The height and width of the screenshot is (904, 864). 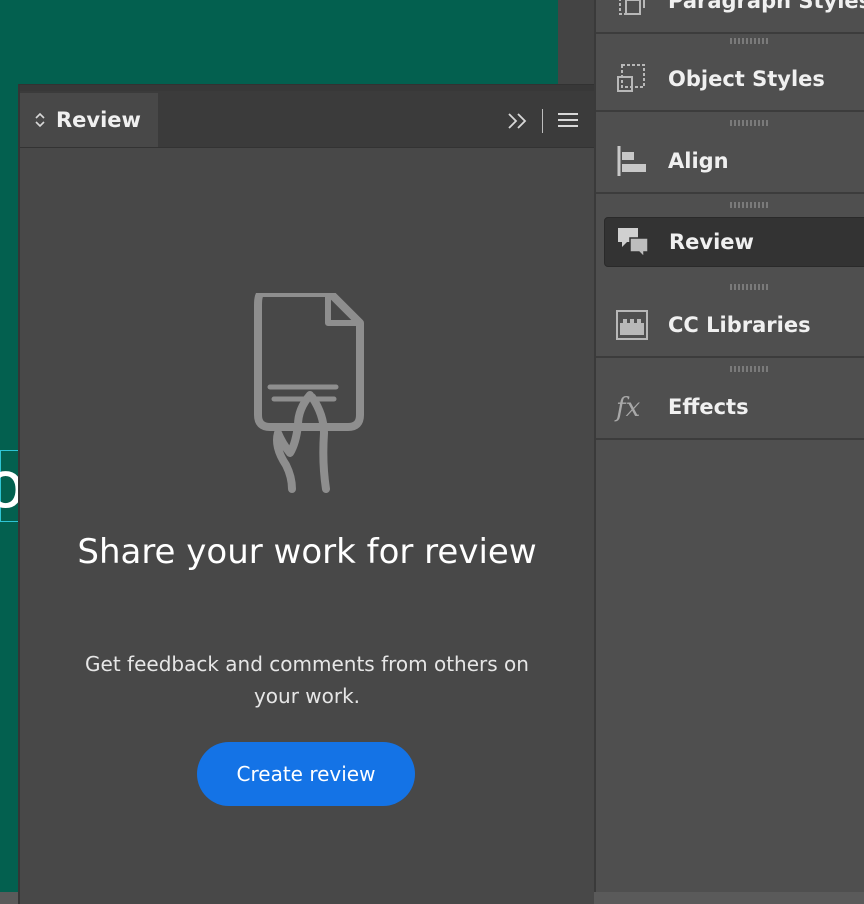 What do you see at coordinates (708, 407) in the screenshot?
I see `dock-item-label: Effects` at bounding box center [708, 407].